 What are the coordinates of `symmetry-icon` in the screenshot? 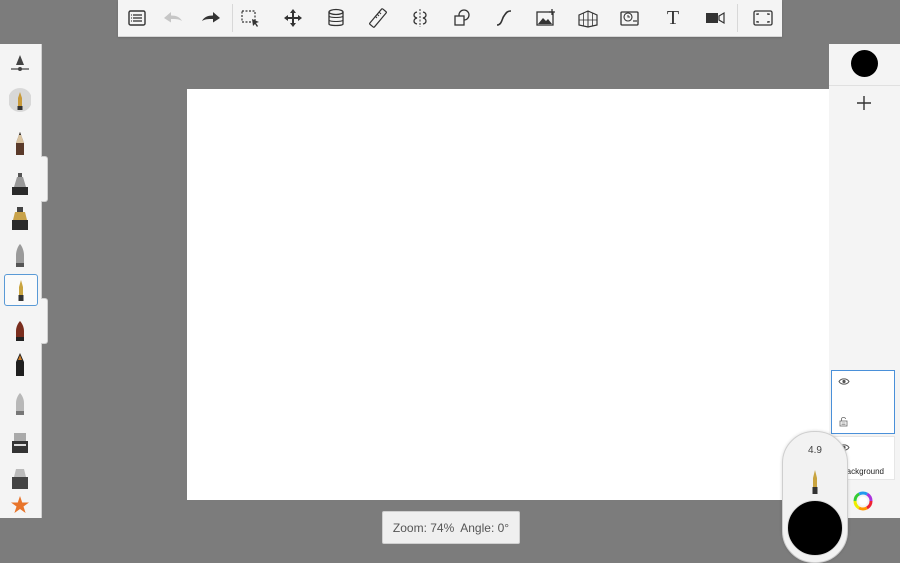 It's located at (420, 18).